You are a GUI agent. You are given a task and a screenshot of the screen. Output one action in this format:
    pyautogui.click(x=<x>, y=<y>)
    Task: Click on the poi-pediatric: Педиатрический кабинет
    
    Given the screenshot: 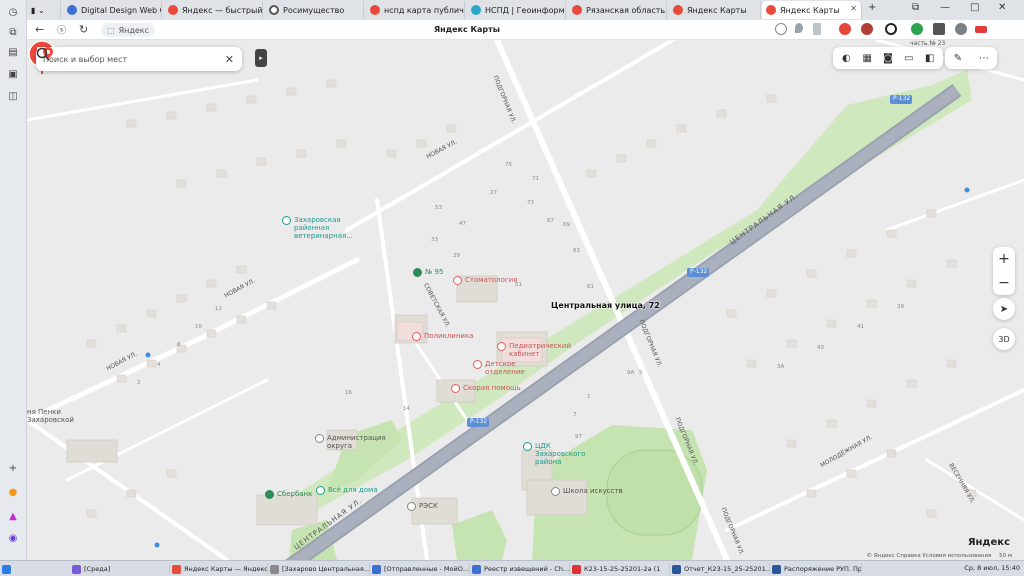 What is the action you would take?
    pyautogui.click(x=538, y=350)
    